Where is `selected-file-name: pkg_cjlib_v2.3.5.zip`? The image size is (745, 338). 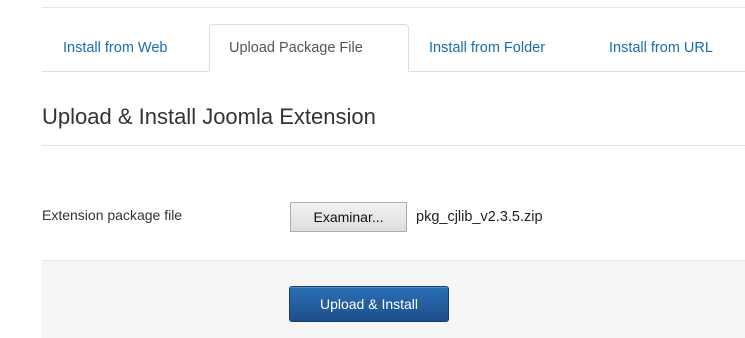 selected-file-name: pkg_cjlib_v2.3.5.zip is located at coordinates (479, 217).